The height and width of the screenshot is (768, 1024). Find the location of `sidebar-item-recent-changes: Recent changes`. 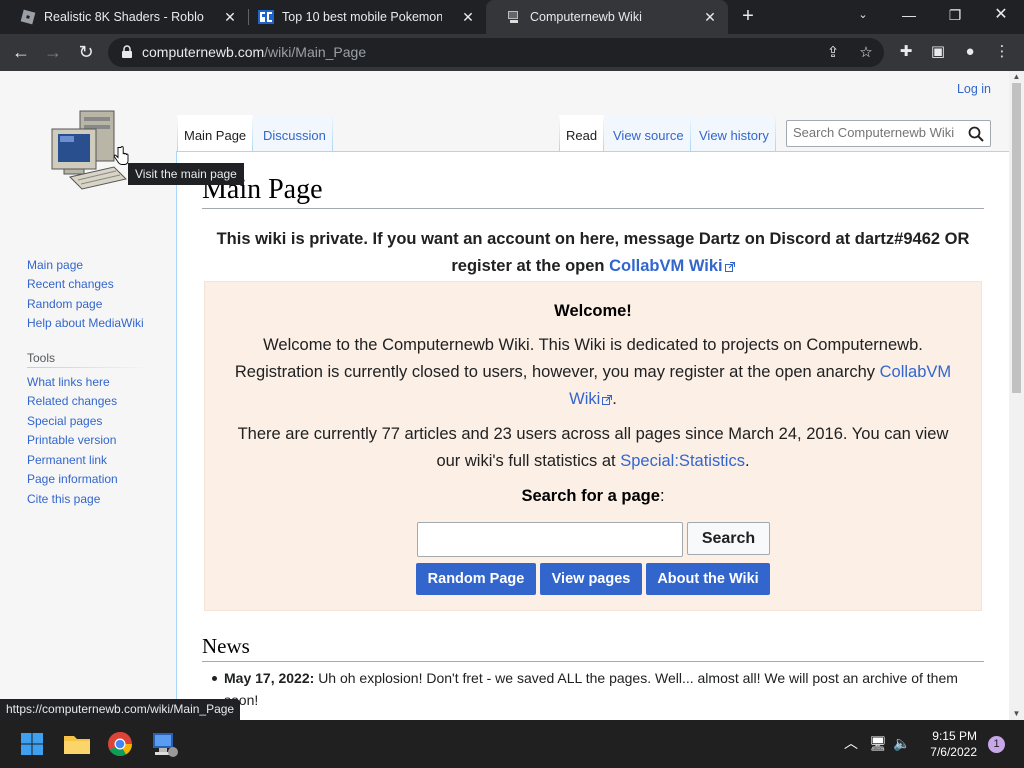

sidebar-item-recent-changes: Recent changes is located at coordinates (70, 284).